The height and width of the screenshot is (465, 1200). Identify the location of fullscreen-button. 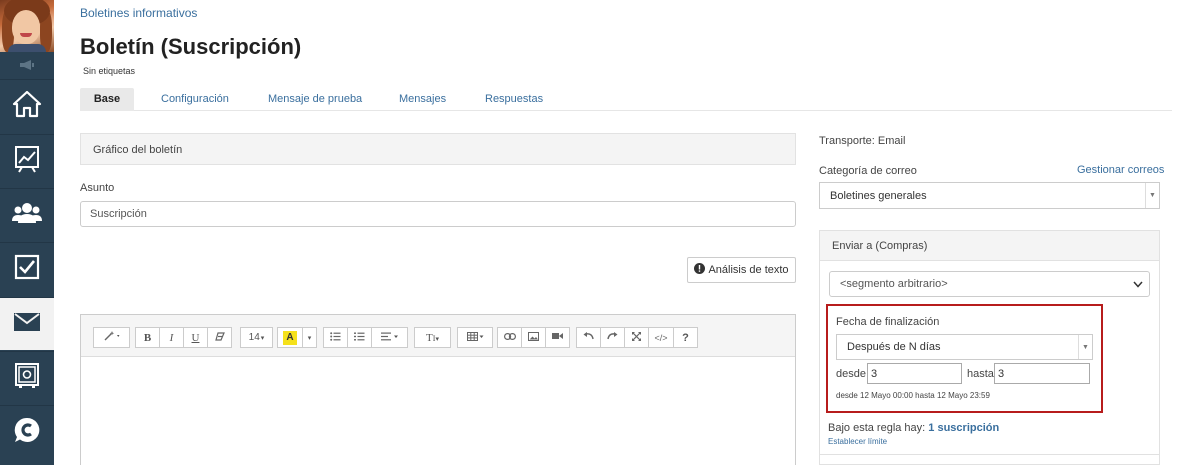
(636, 337).